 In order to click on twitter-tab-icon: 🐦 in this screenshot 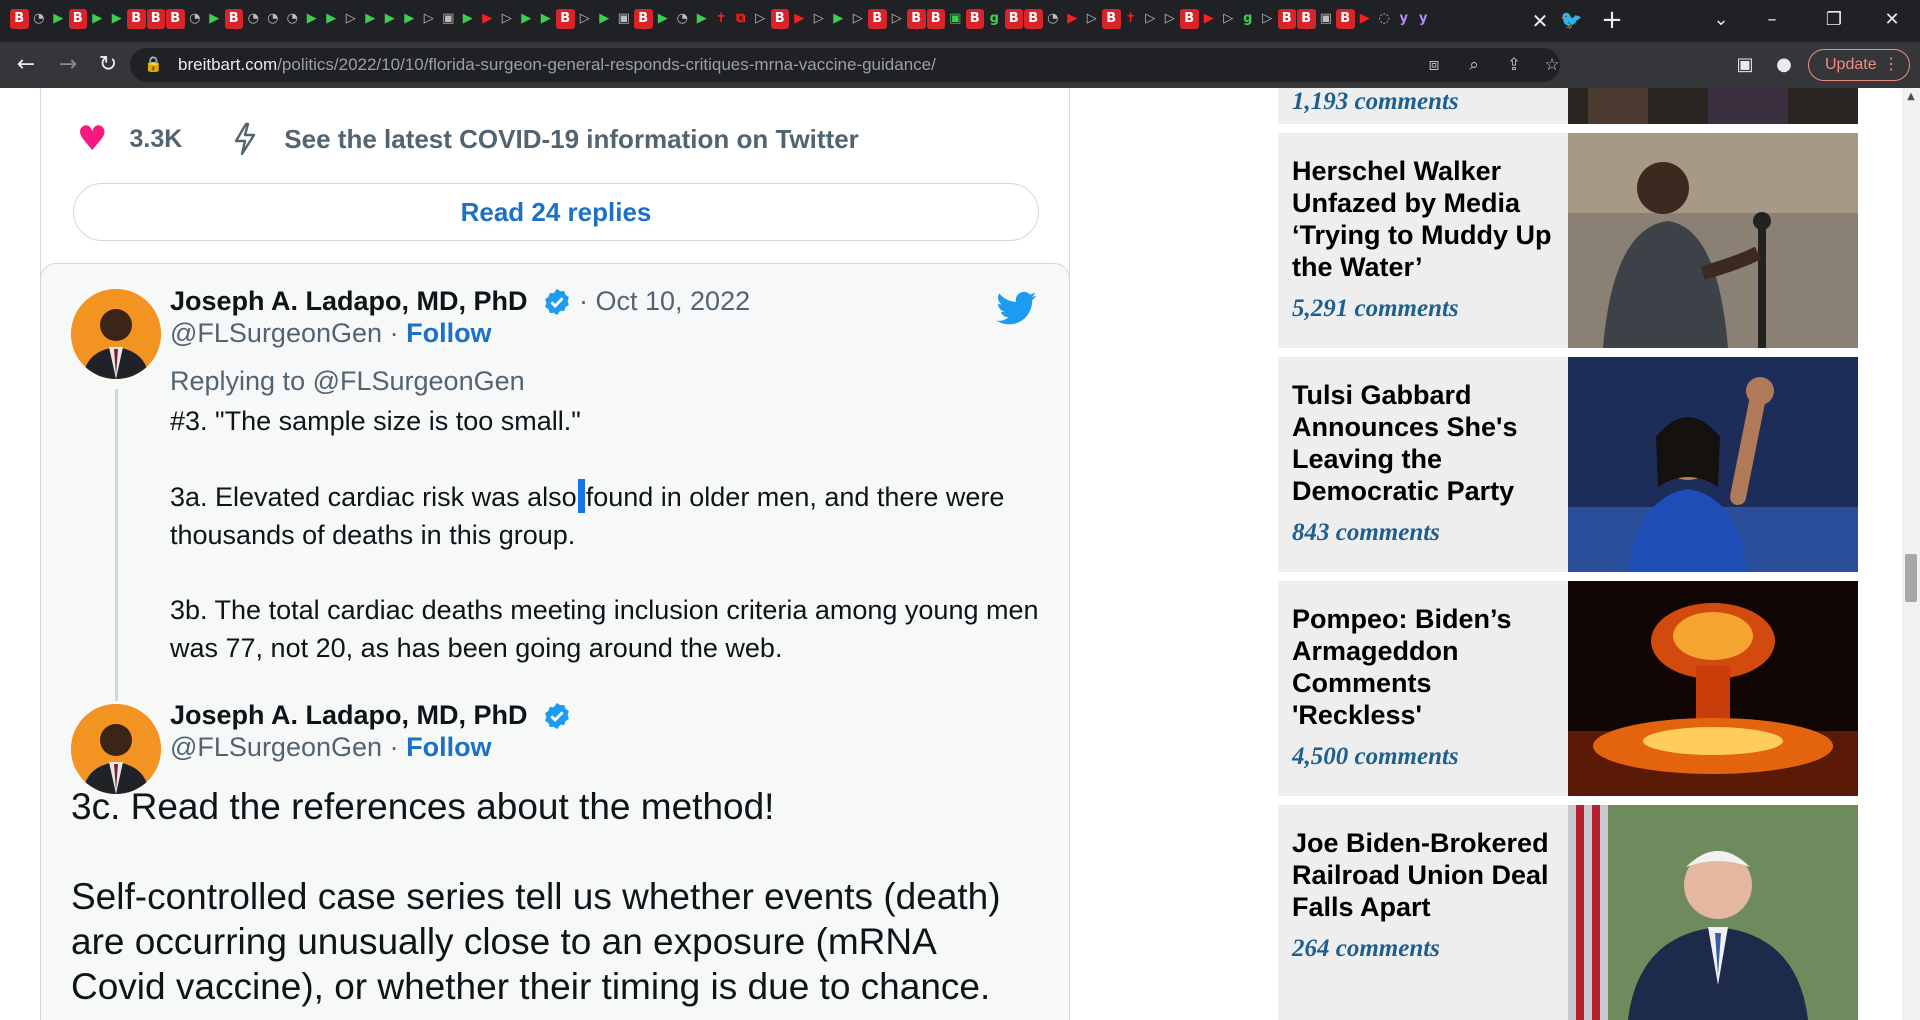, I will do `click(1571, 20)`.